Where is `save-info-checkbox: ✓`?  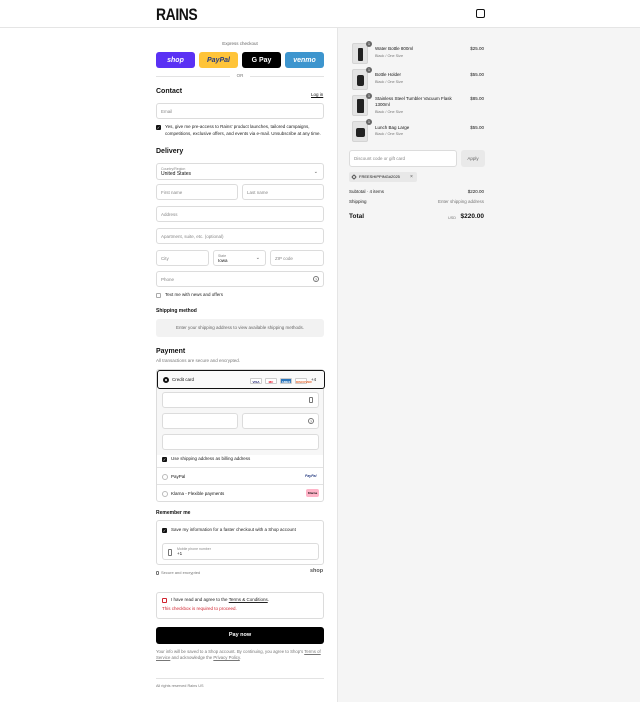
save-info-checkbox: ✓ is located at coordinates (164, 530).